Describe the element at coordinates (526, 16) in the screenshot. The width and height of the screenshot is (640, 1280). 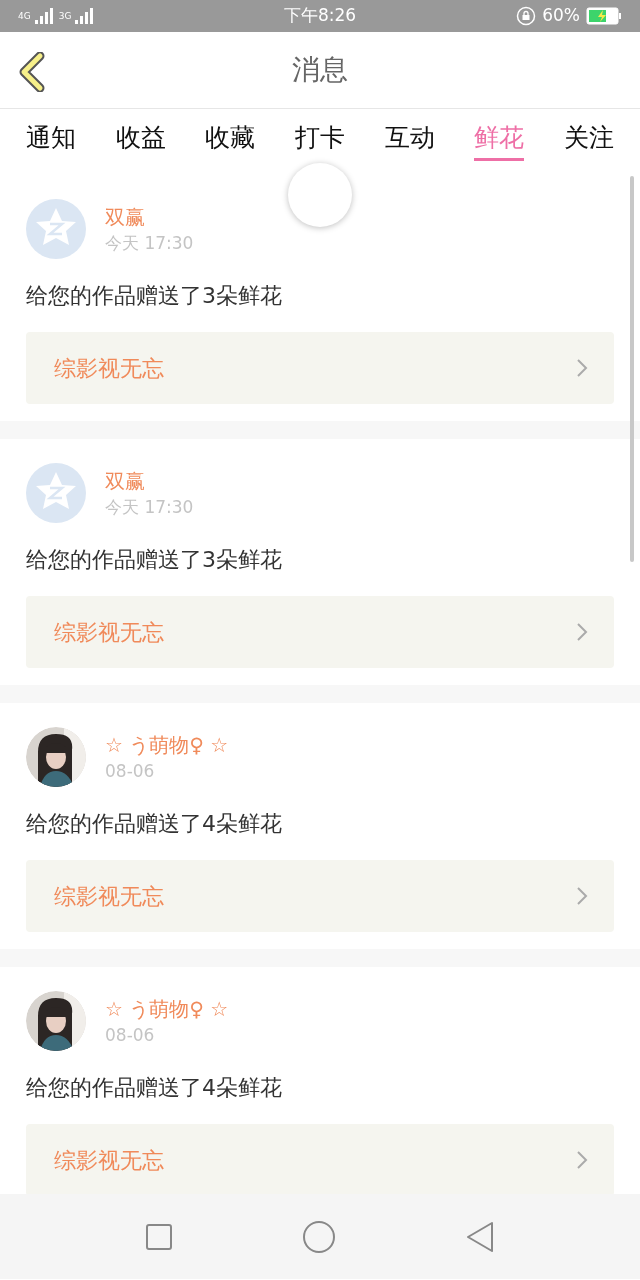
I see `rotation-lock-icon` at that location.